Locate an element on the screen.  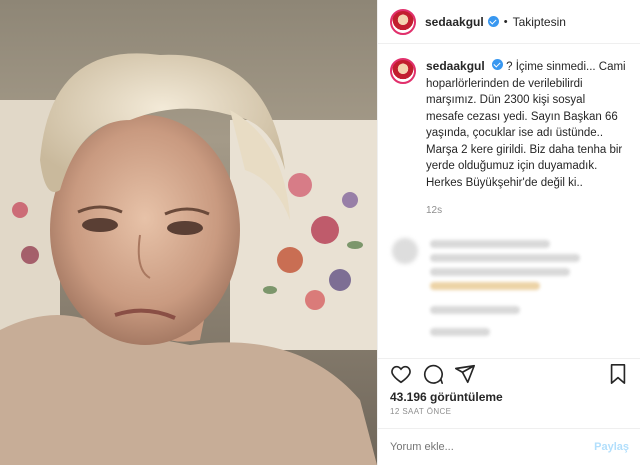
comment-bar: Paylaş is located at coordinates (509, 446).